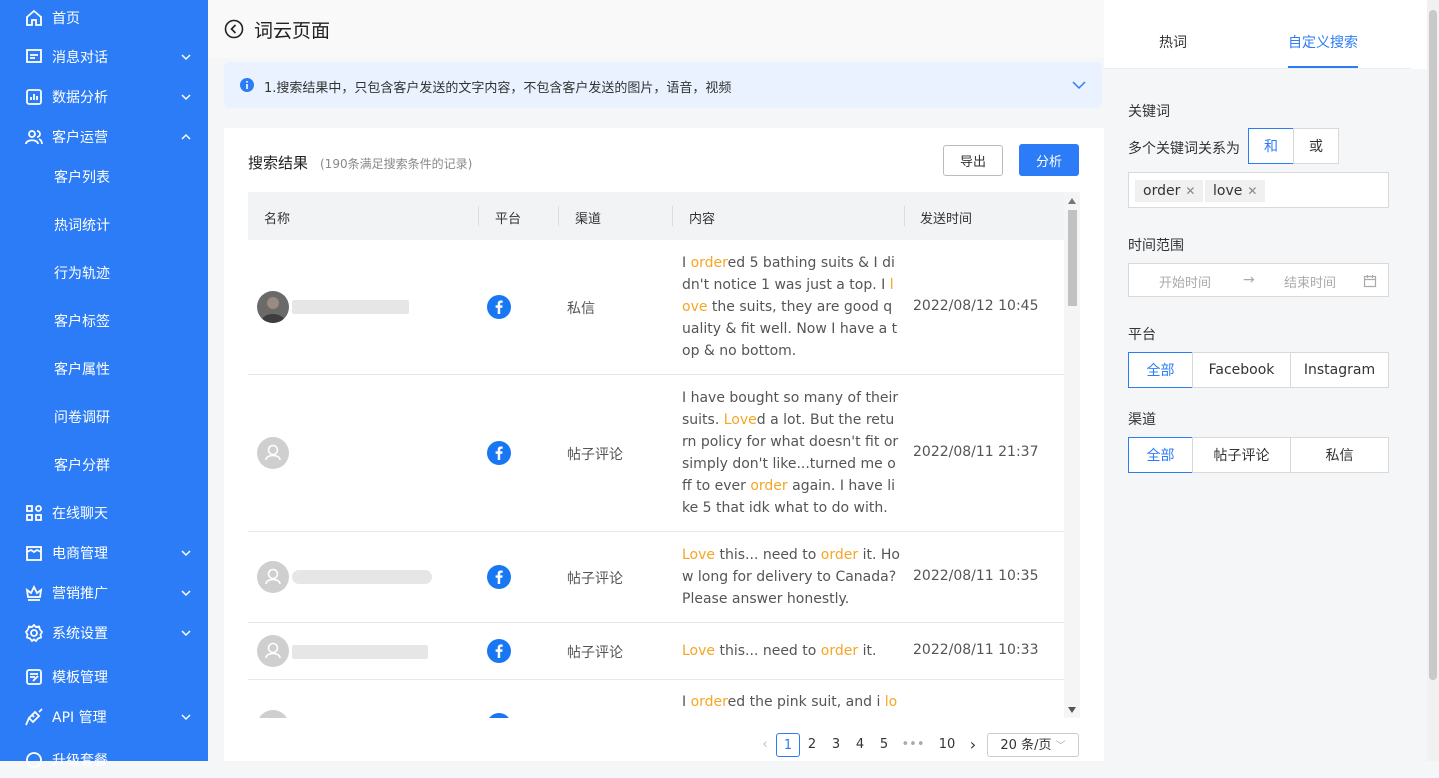 Image resolution: width=1439 pixels, height=778 pixels. What do you see at coordinates (884, 745) in the screenshot?
I see `page-5: 5` at bounding box center [884, 745].